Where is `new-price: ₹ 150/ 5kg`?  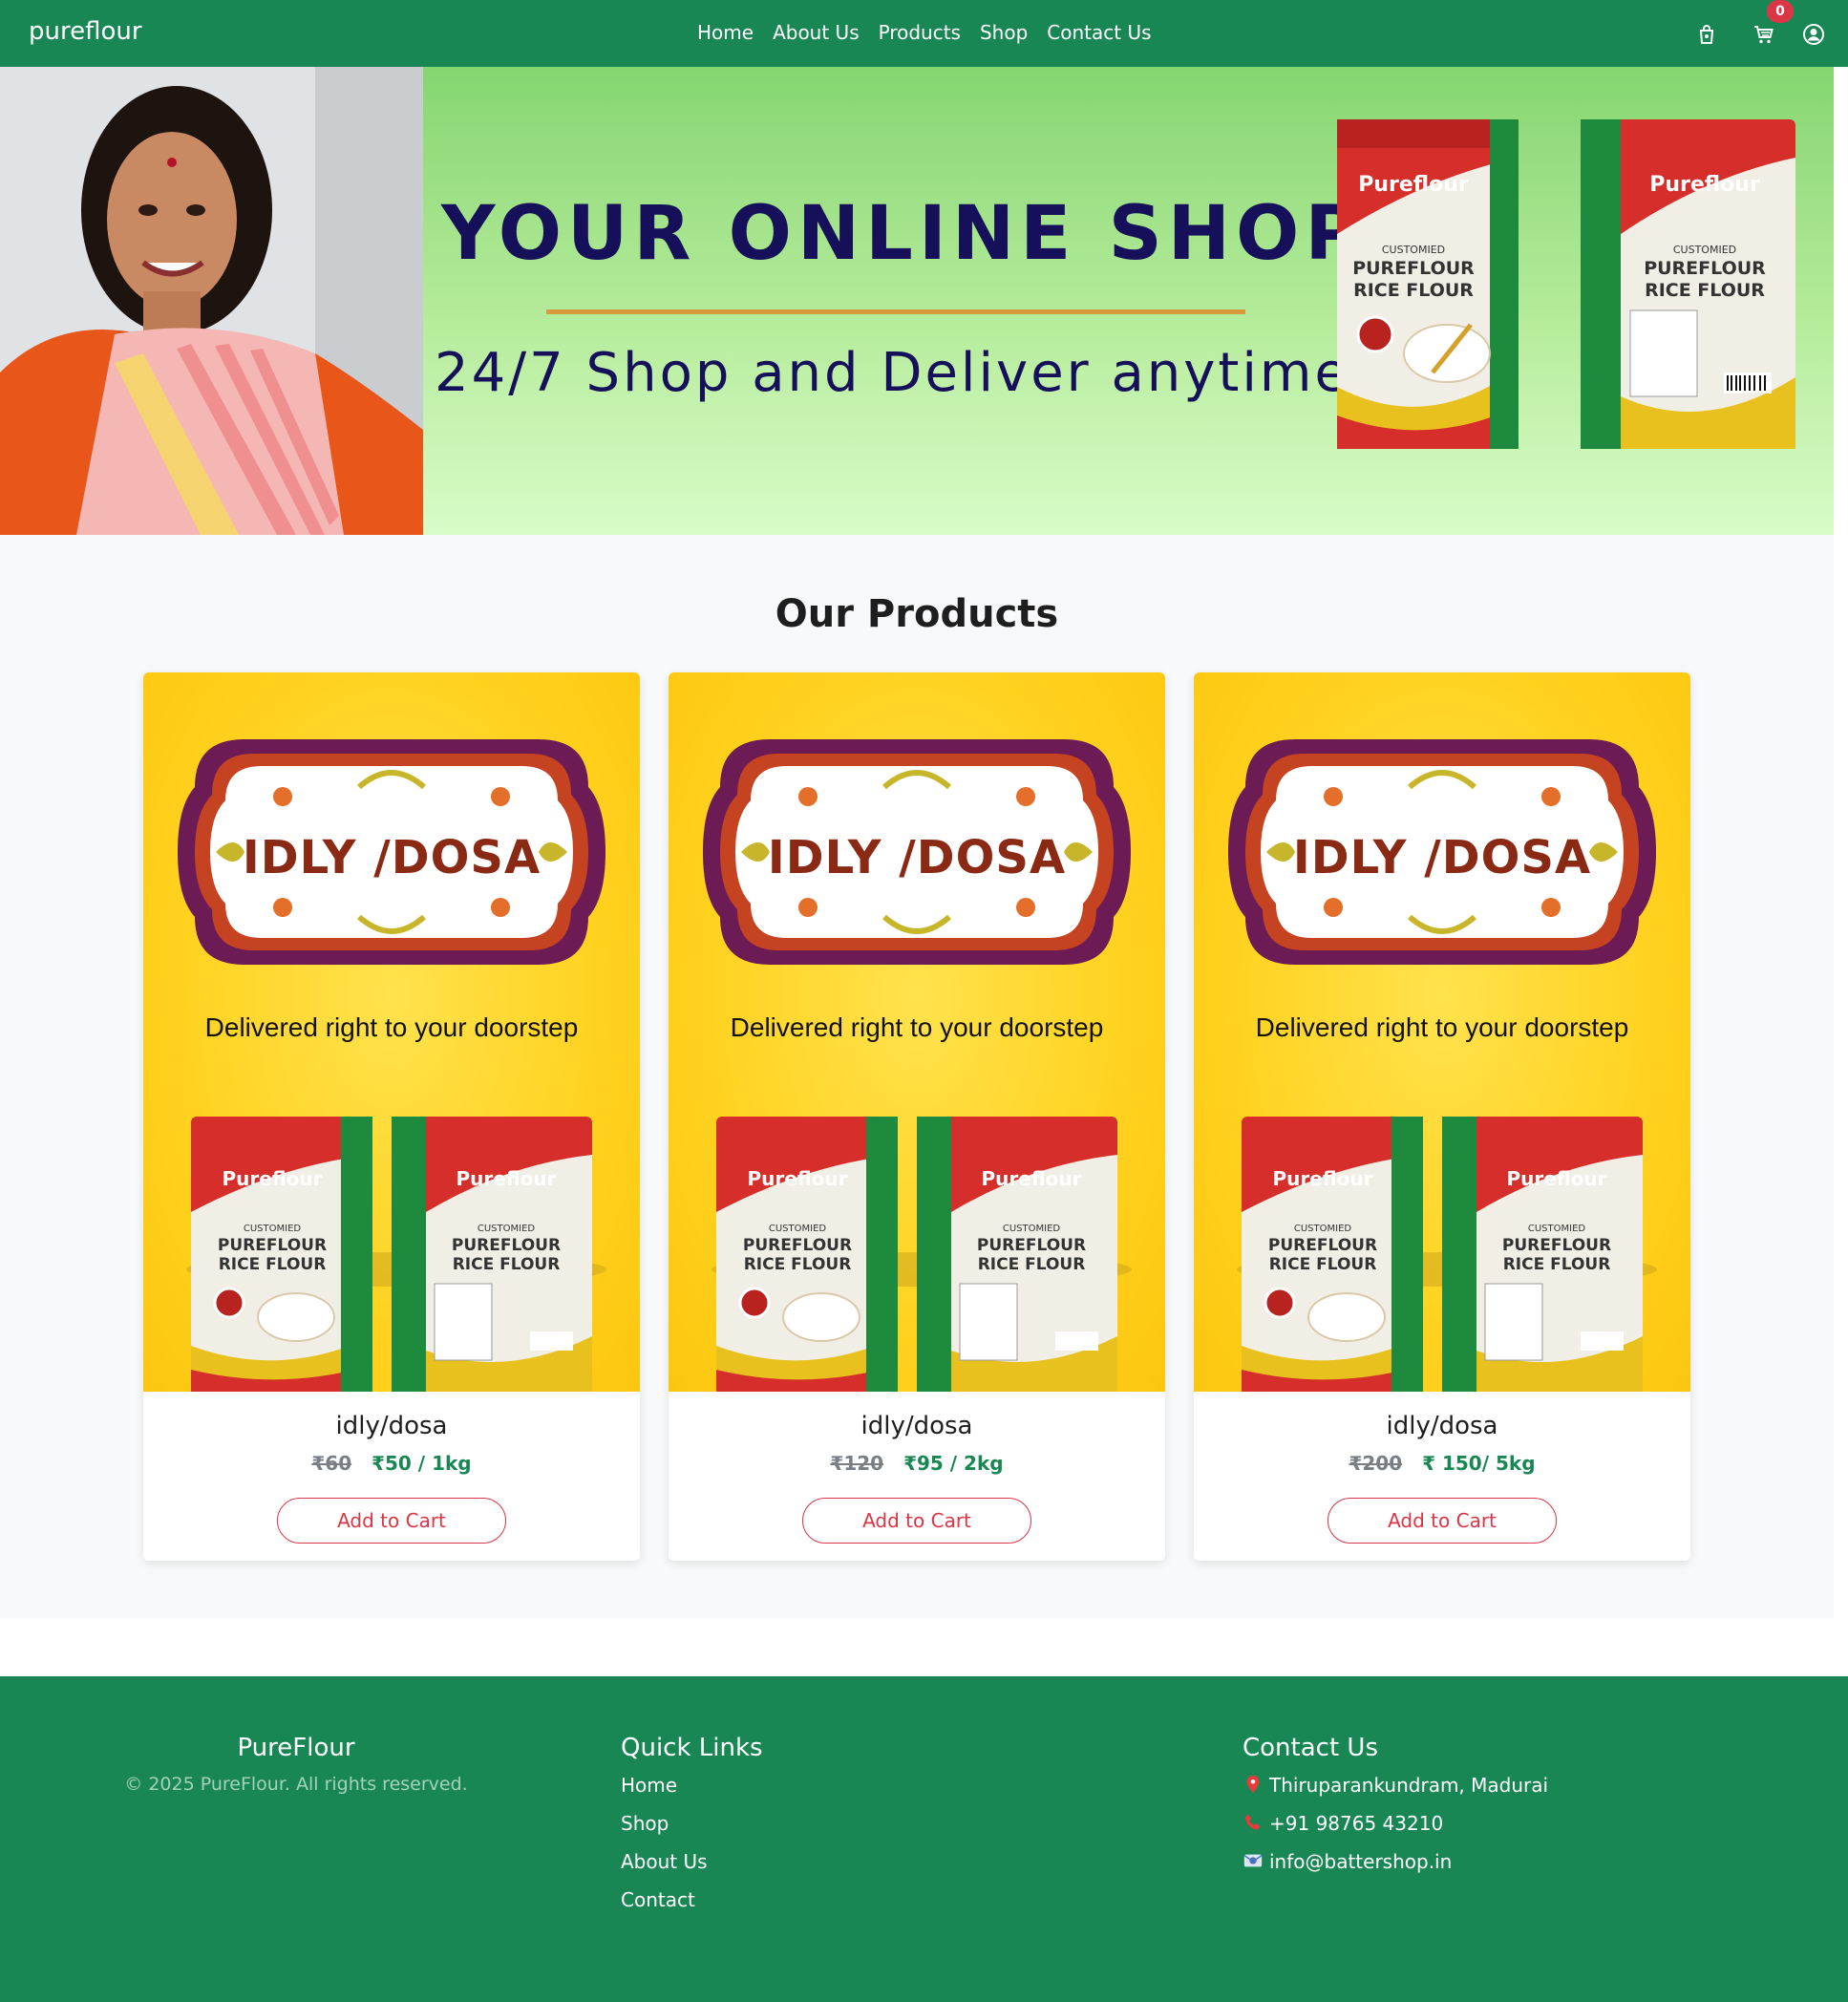
new-price: ₹ 150/ 5kg is located at coordinates (1479, 1464).